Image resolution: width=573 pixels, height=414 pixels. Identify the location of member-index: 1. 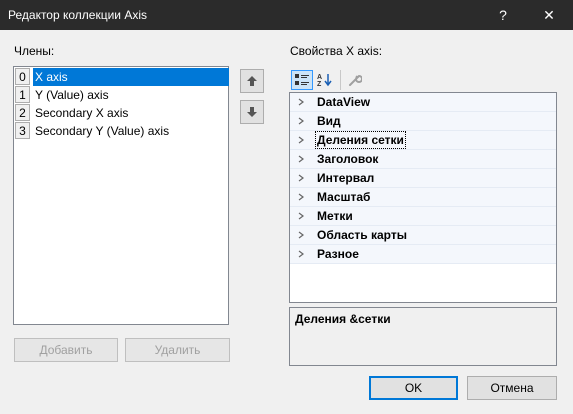
(22, 94).